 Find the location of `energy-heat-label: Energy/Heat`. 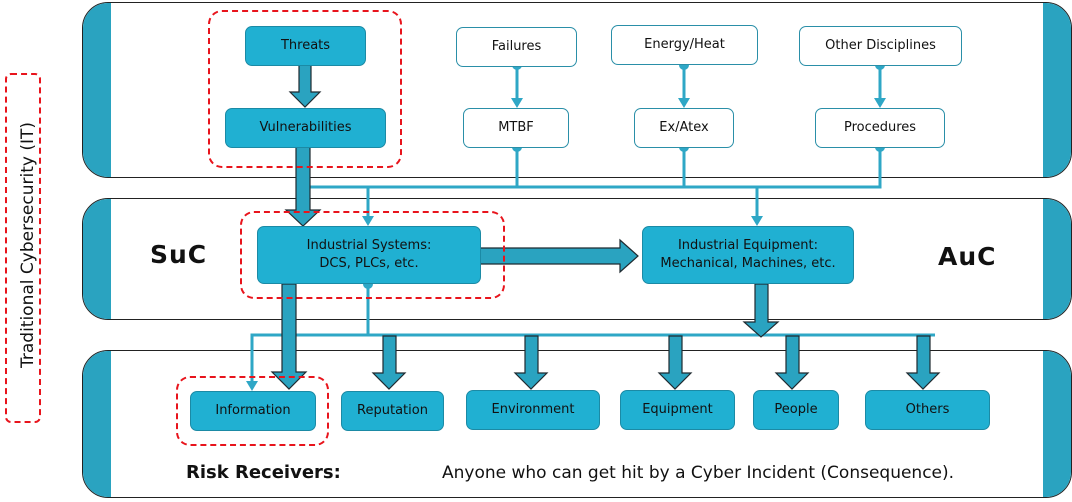

energy-heat-label: Energy/Heat is located at coordinates (684, 45).